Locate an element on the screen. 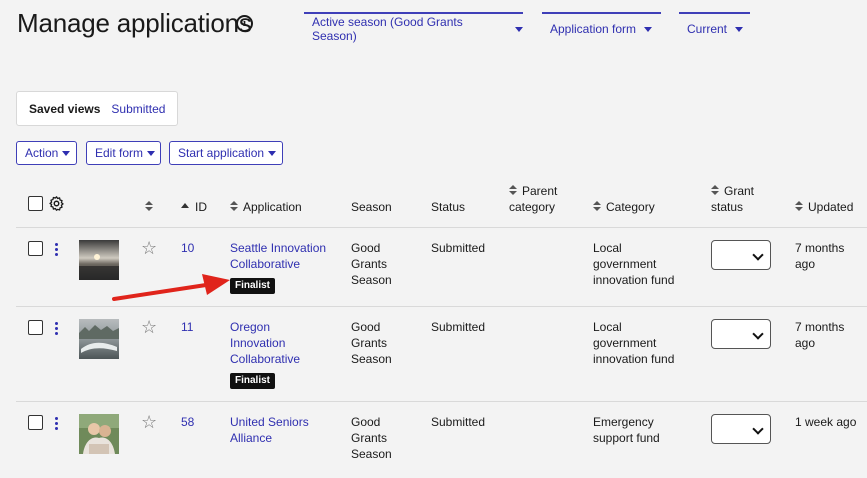  column-header-id: ID is located at coordinates (194, 207).